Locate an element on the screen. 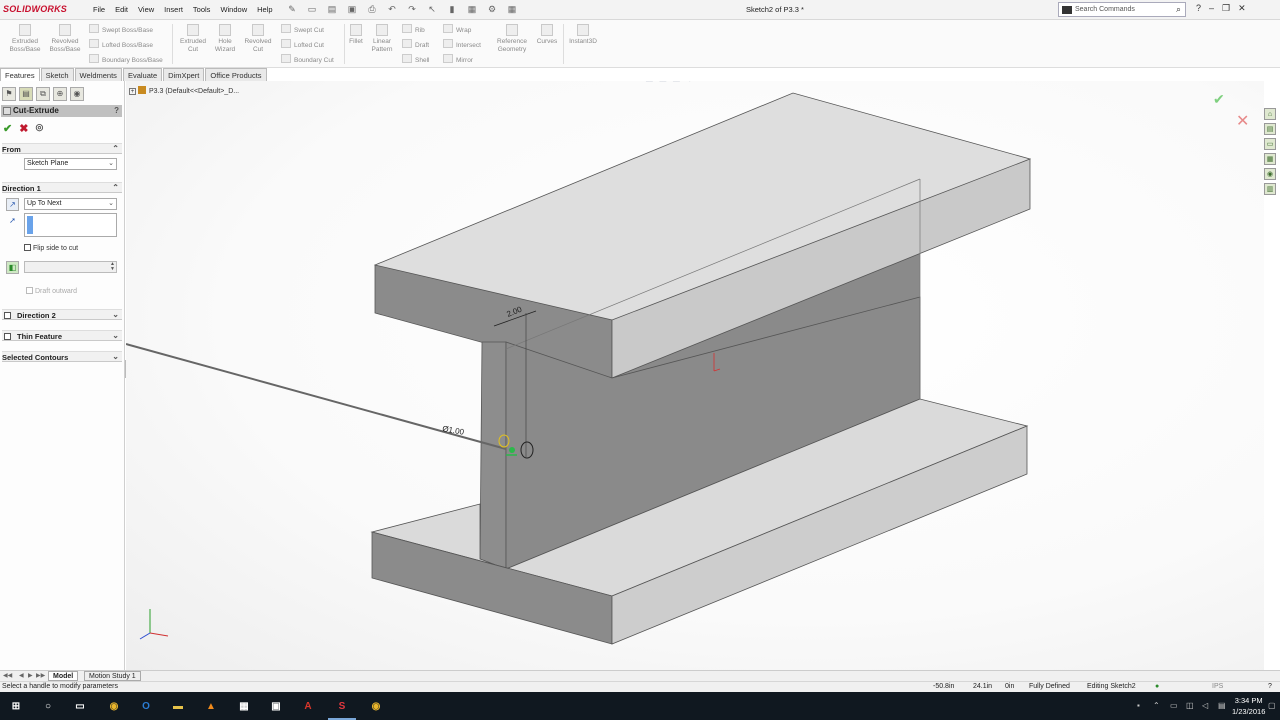 This screenshot has width=1280, height=720. section-view-icon: ◧ is located at coordinates (649, 82).